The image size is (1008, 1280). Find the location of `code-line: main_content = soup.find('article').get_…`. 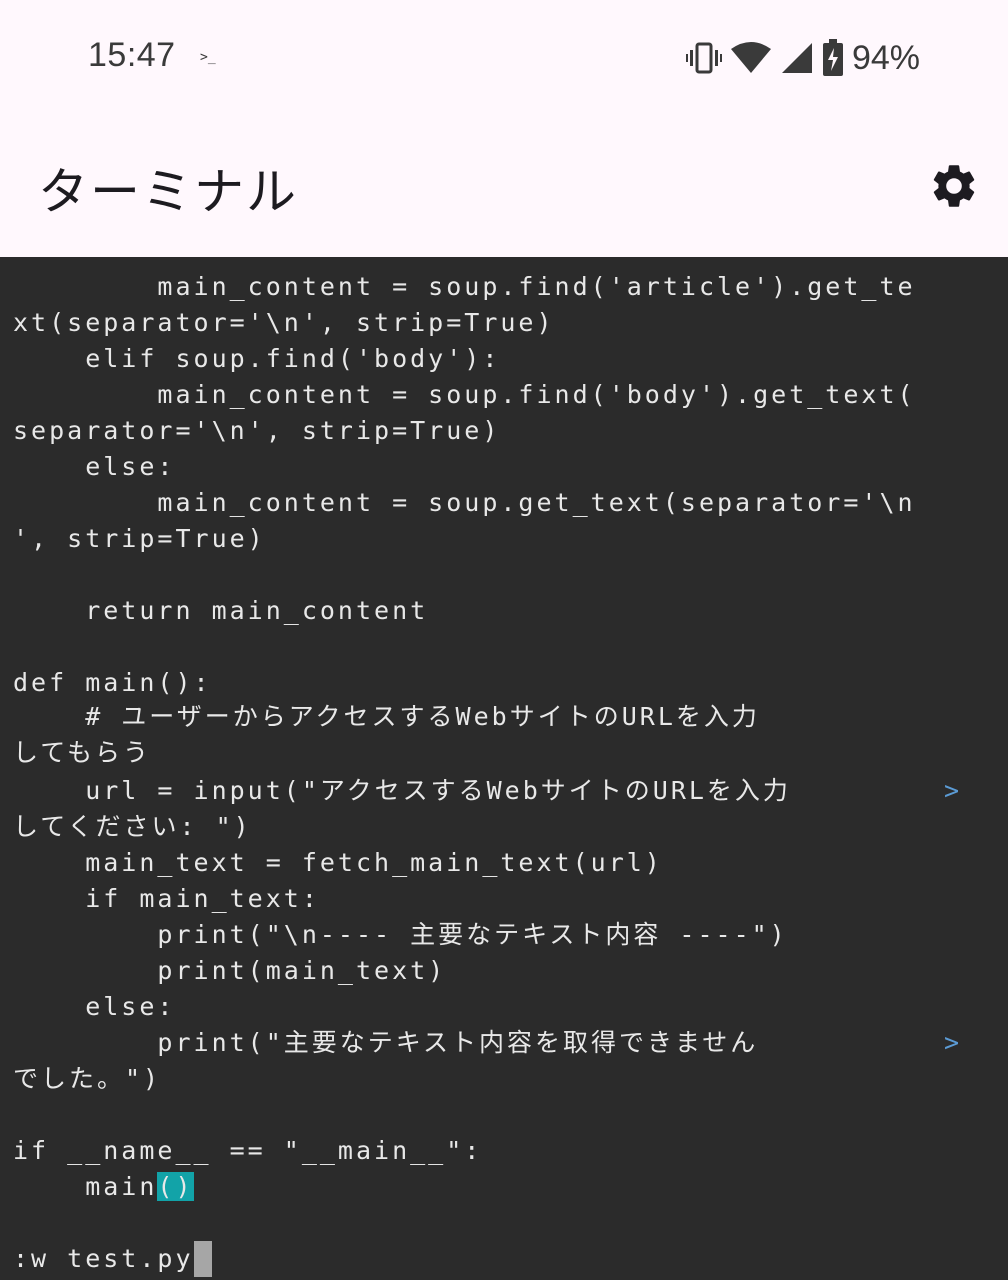

code-line: main_content = soup.find('article').get_… is located at coordinates (464, 286).